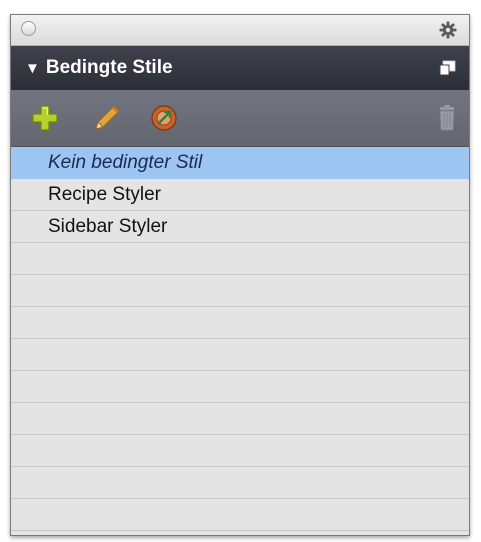 This screenshot has height=542, width=481. What do you see at coordinates (448, 30) in the screenshot?
I see `gear-icon` at bounding box center [448, 30].